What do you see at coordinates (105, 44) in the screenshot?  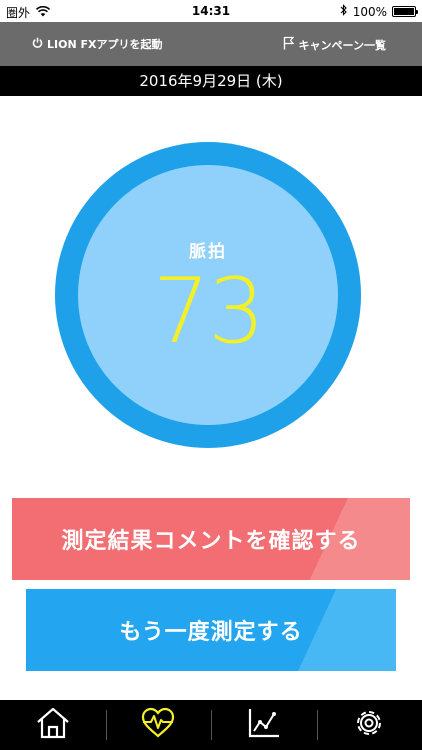 I see `launch-fx-app-label: LION FXアプリを起動` at bounding box center [105, 44].